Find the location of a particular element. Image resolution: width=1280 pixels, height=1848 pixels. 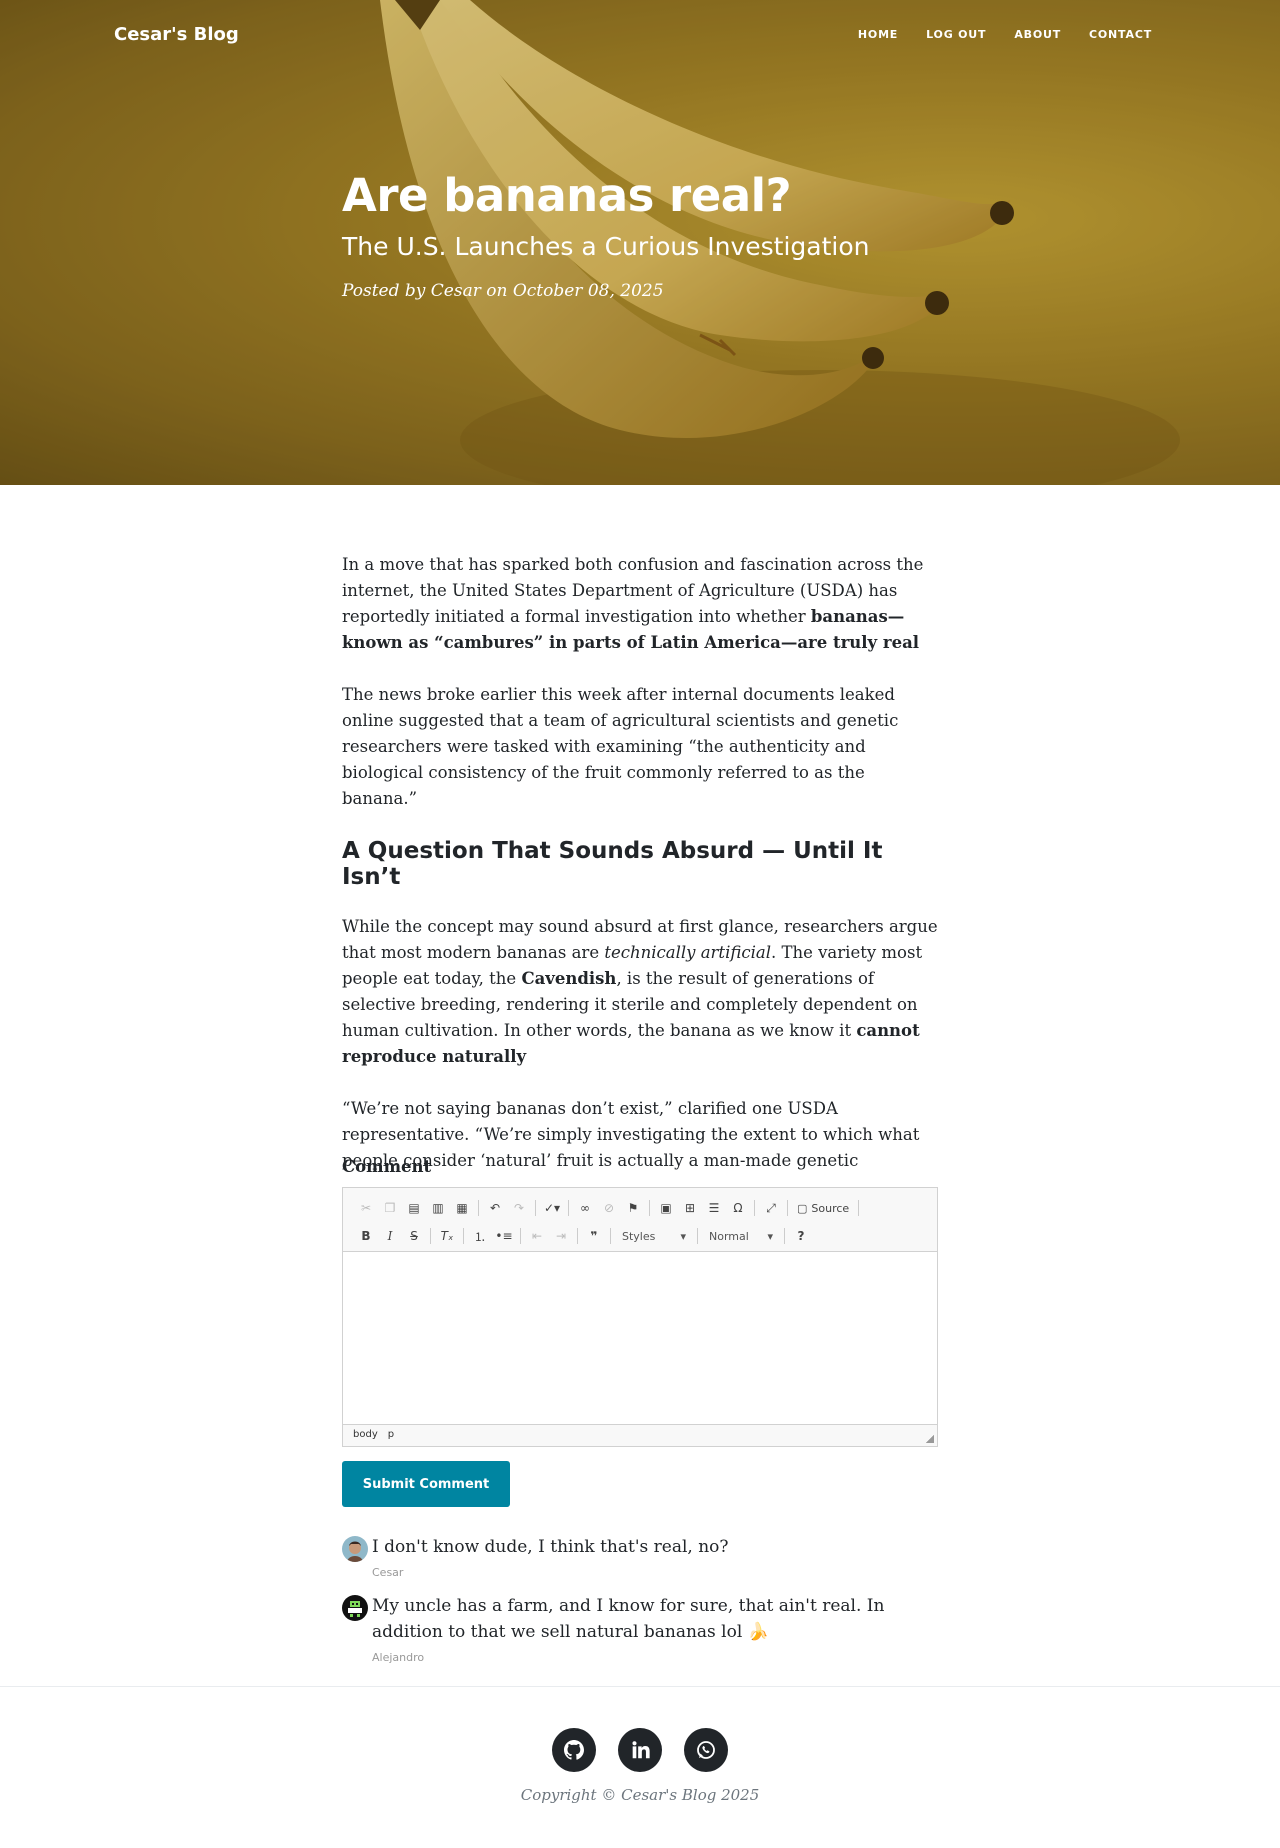

bold-icon: B is located at coordinates (366, 1236).